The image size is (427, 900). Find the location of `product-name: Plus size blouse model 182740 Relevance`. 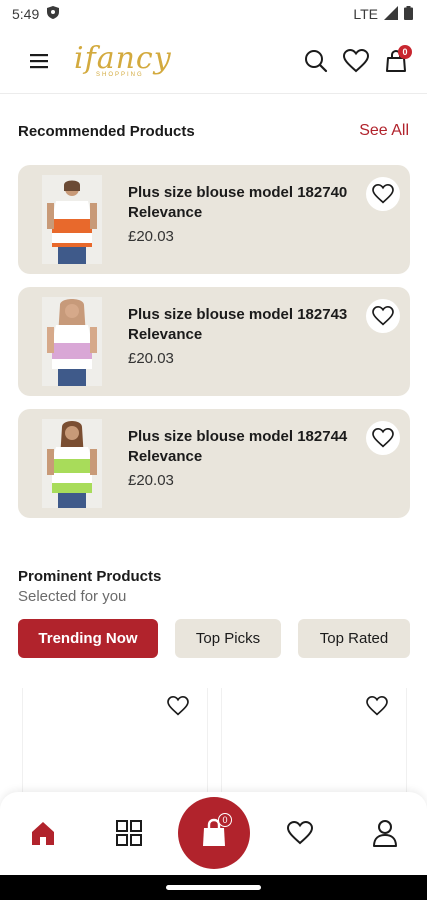

product-name: Plus size blouse model 182740 Relevance is located at coordinates (238, 202).